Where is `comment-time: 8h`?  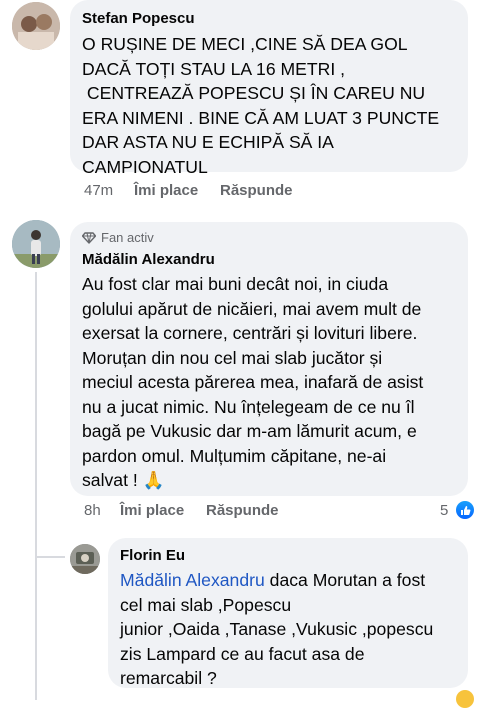
comment-time: 8h is located at coordinates (92, 510).